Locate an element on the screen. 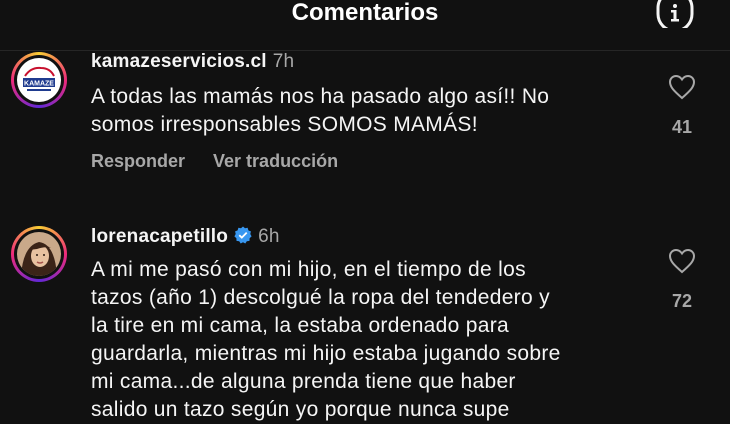 The width and height of the screenshot is (730, 424). like-button: 72 is located at coordinates (682, 280).